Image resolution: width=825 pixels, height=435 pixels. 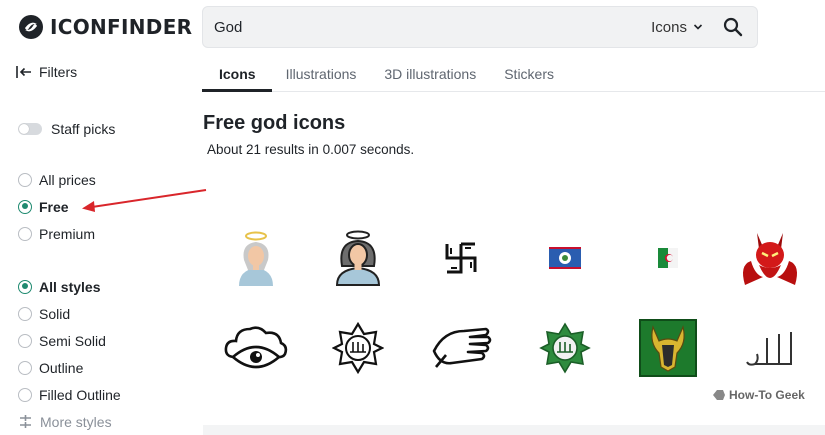 What do you see at coordinates (669, 27) in the screenshot?
I see `search-type-label: Icons` at bounding box center [669, 27].